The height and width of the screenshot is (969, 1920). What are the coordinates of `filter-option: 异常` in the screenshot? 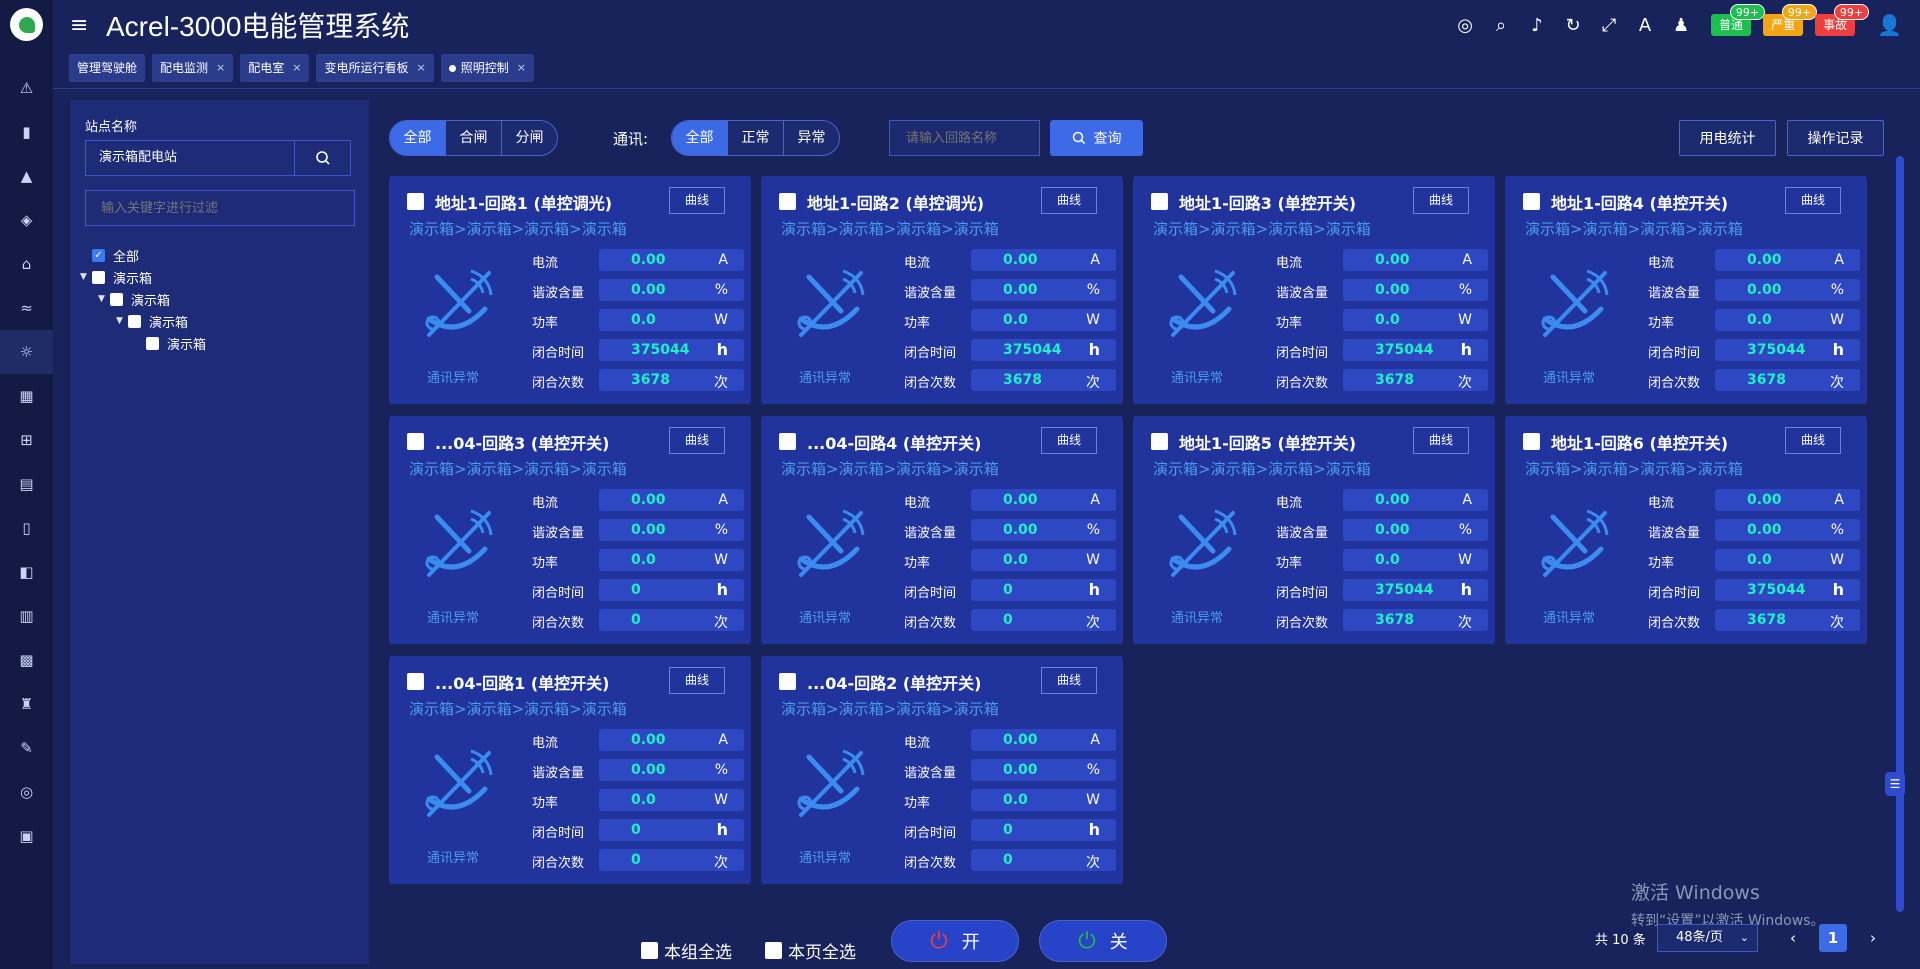 It's located at (811, 138).